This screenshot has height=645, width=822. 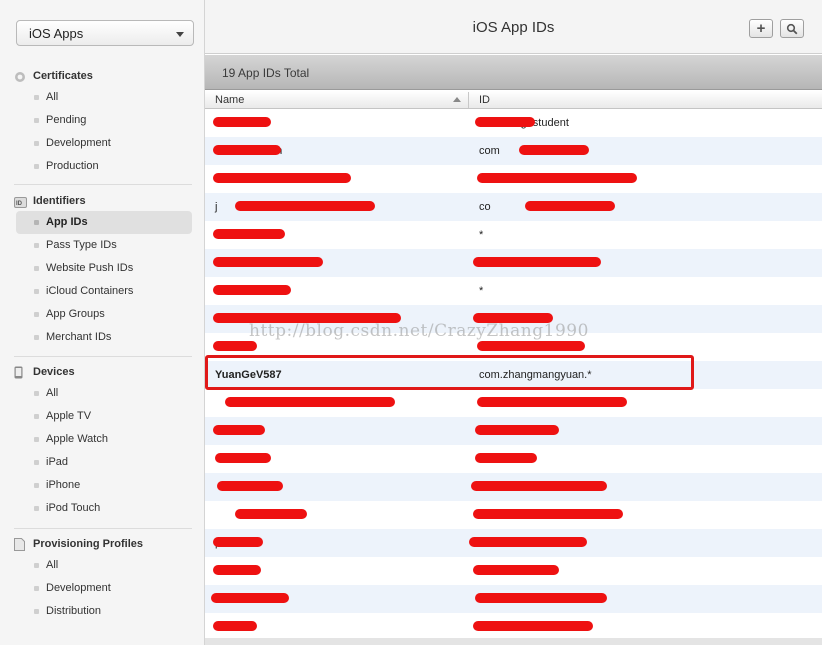 What do you see at coordinates (468, 100) in the screenshot?
I see `column-divider` at bounding box center [468, 100].